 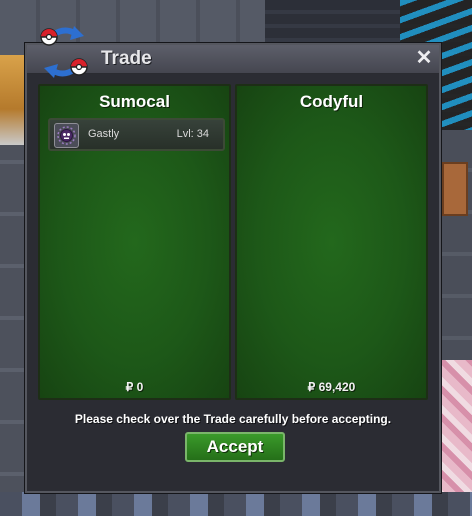 What do you see at coordinates (424, 58) in the screenshot?
I see `close-icon: ✕` at bounding box center [424, 58].